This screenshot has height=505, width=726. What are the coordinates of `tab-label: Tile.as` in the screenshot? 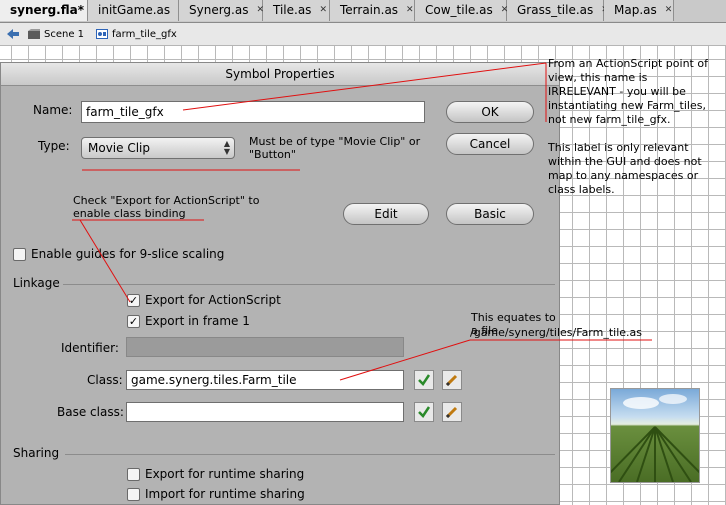 It's located at (292, 10).